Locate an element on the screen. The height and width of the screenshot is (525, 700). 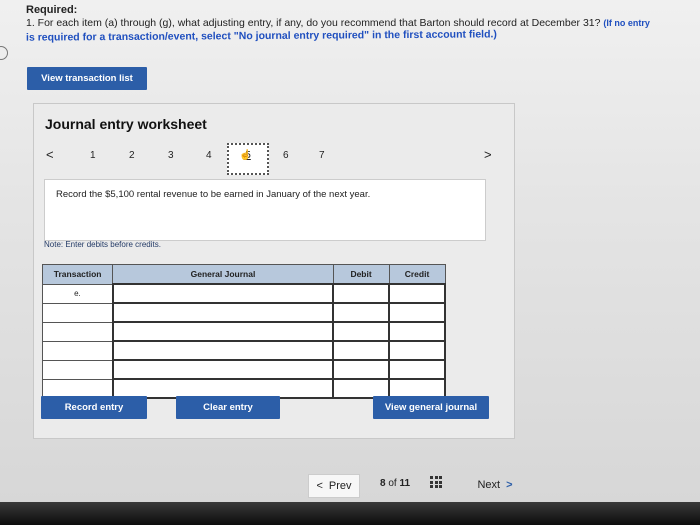
record-entry-button: Record entry is located at coordinates (94, 407).